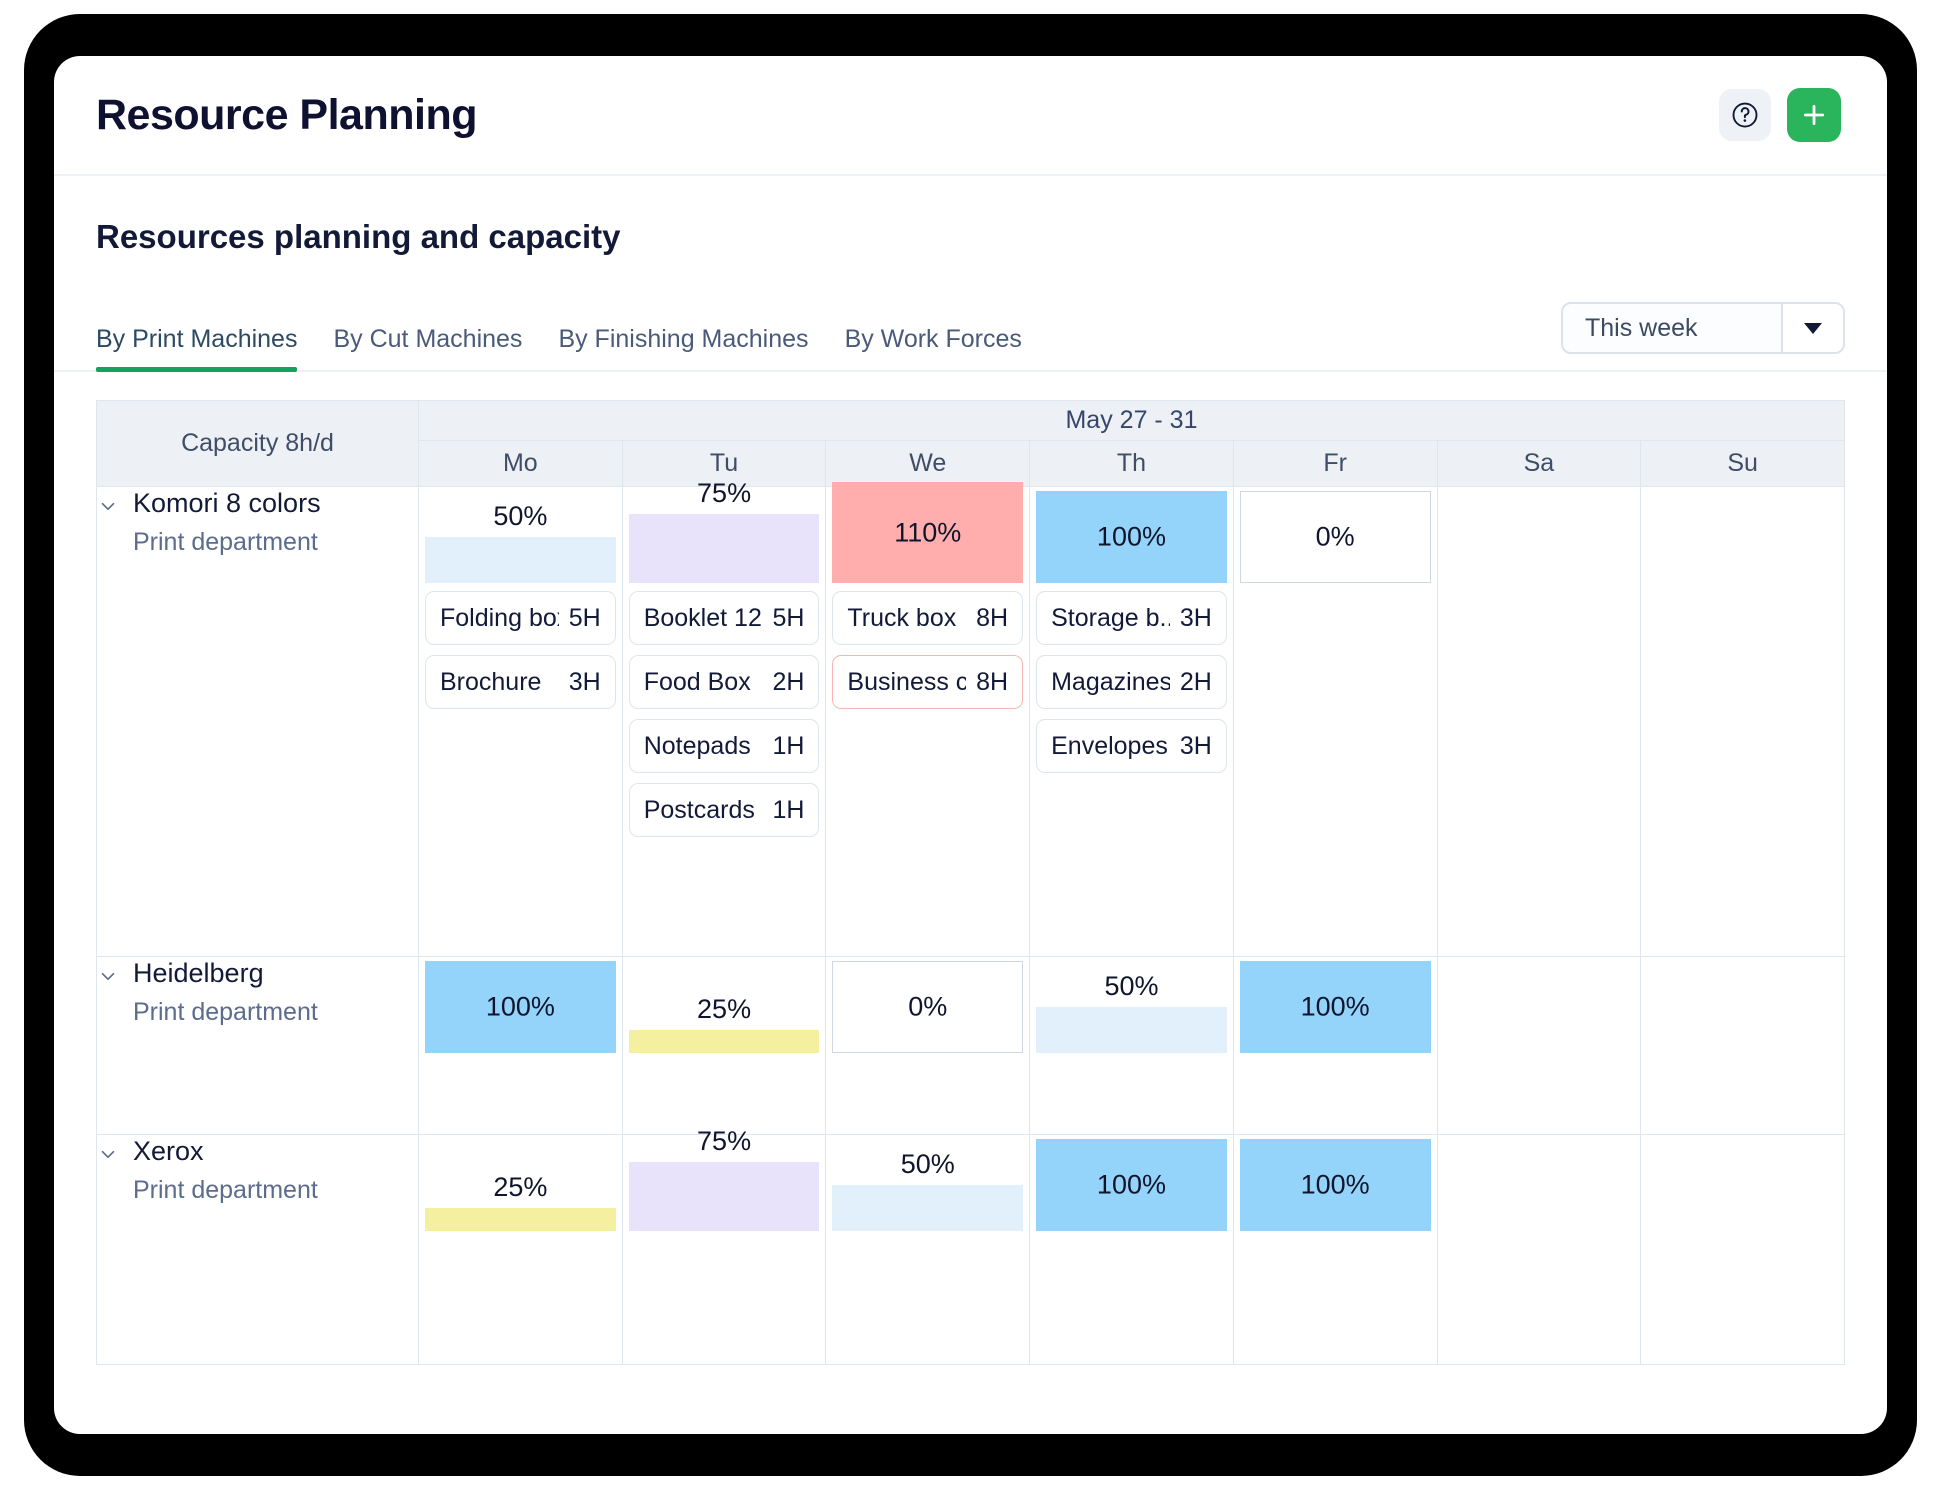 Image resolution: width=1941 pixels, height=1486 pixels. What do you see at coordinates (703, 617) in the screenshot?
I see `task-name: Booklet 128..` at bounding box center [703, 617].